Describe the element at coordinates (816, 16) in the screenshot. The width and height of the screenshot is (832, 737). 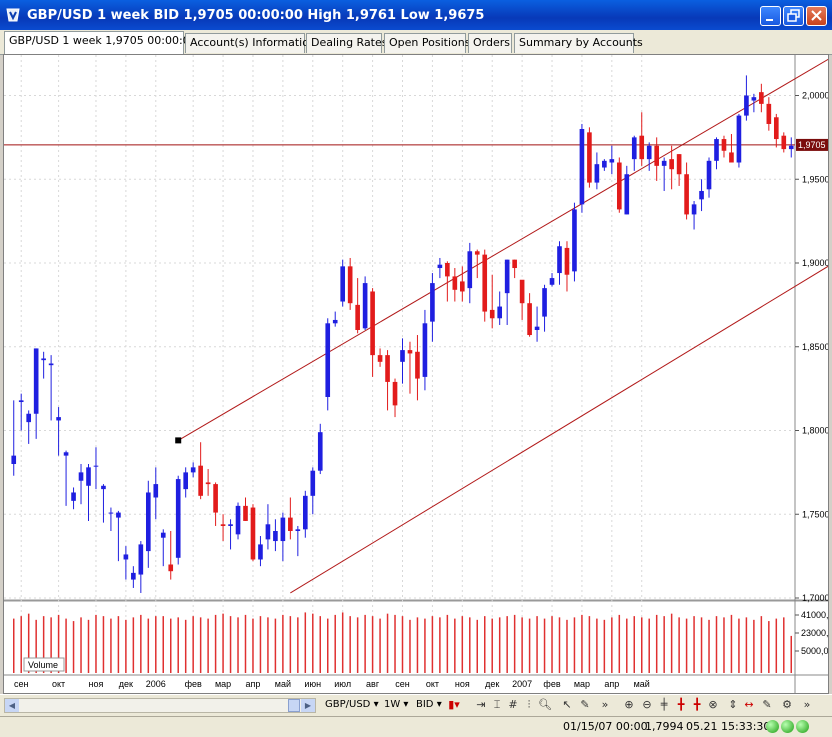
I see `close-button` at that location.